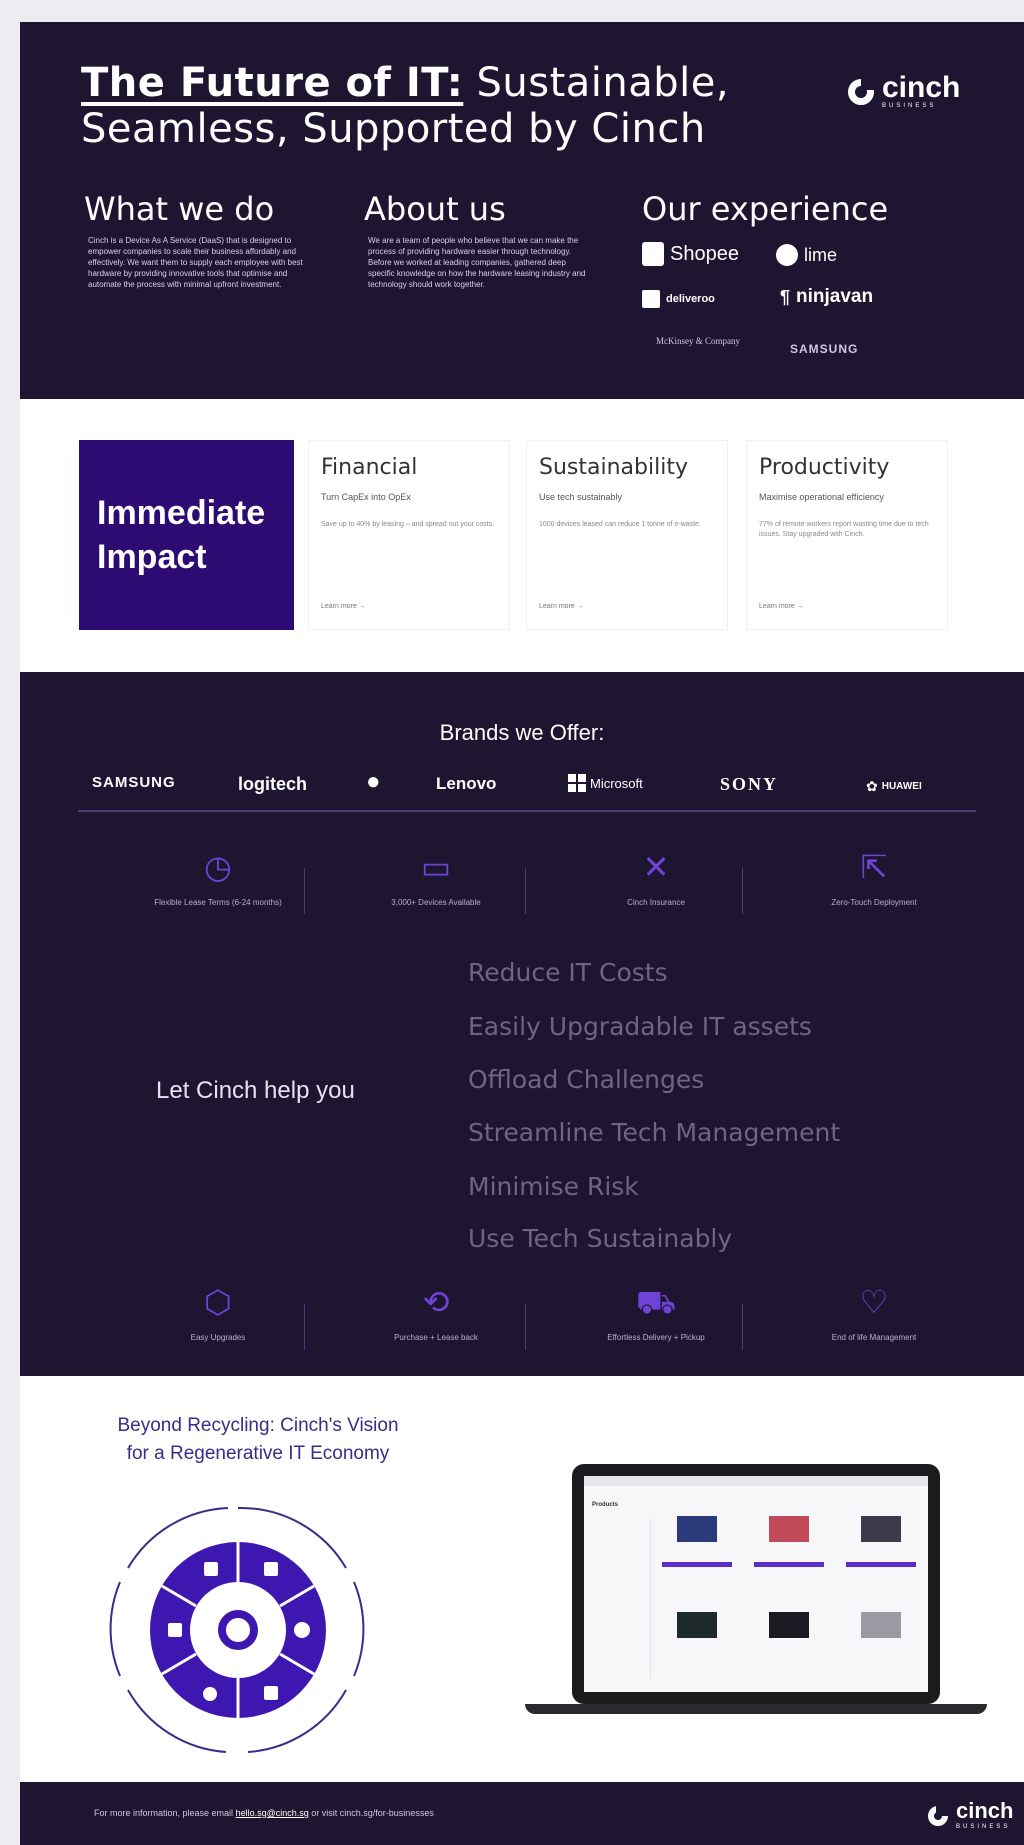 This screenshot has height=1845, width=1024. Describe the element at coordinates (258, 1453) in the screenshot. I see `beyond-title-line2: for a Regenerative IT Economy` at that location.